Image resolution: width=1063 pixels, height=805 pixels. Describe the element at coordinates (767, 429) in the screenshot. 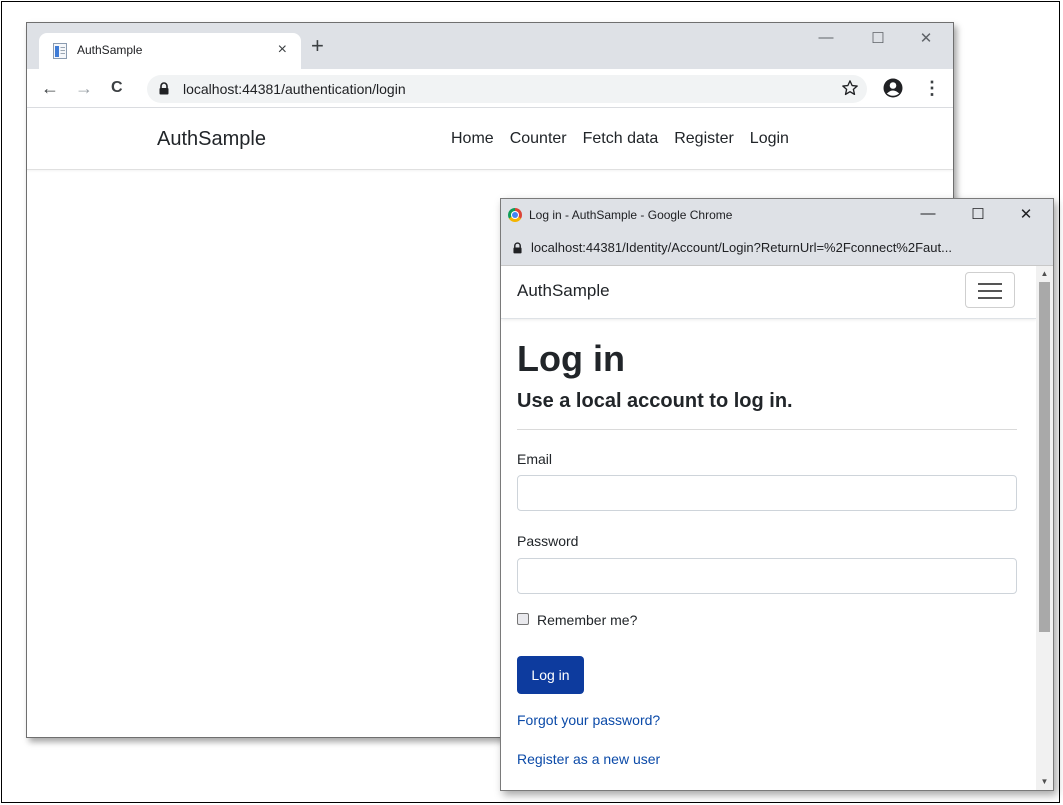

I see `divider` at that location.